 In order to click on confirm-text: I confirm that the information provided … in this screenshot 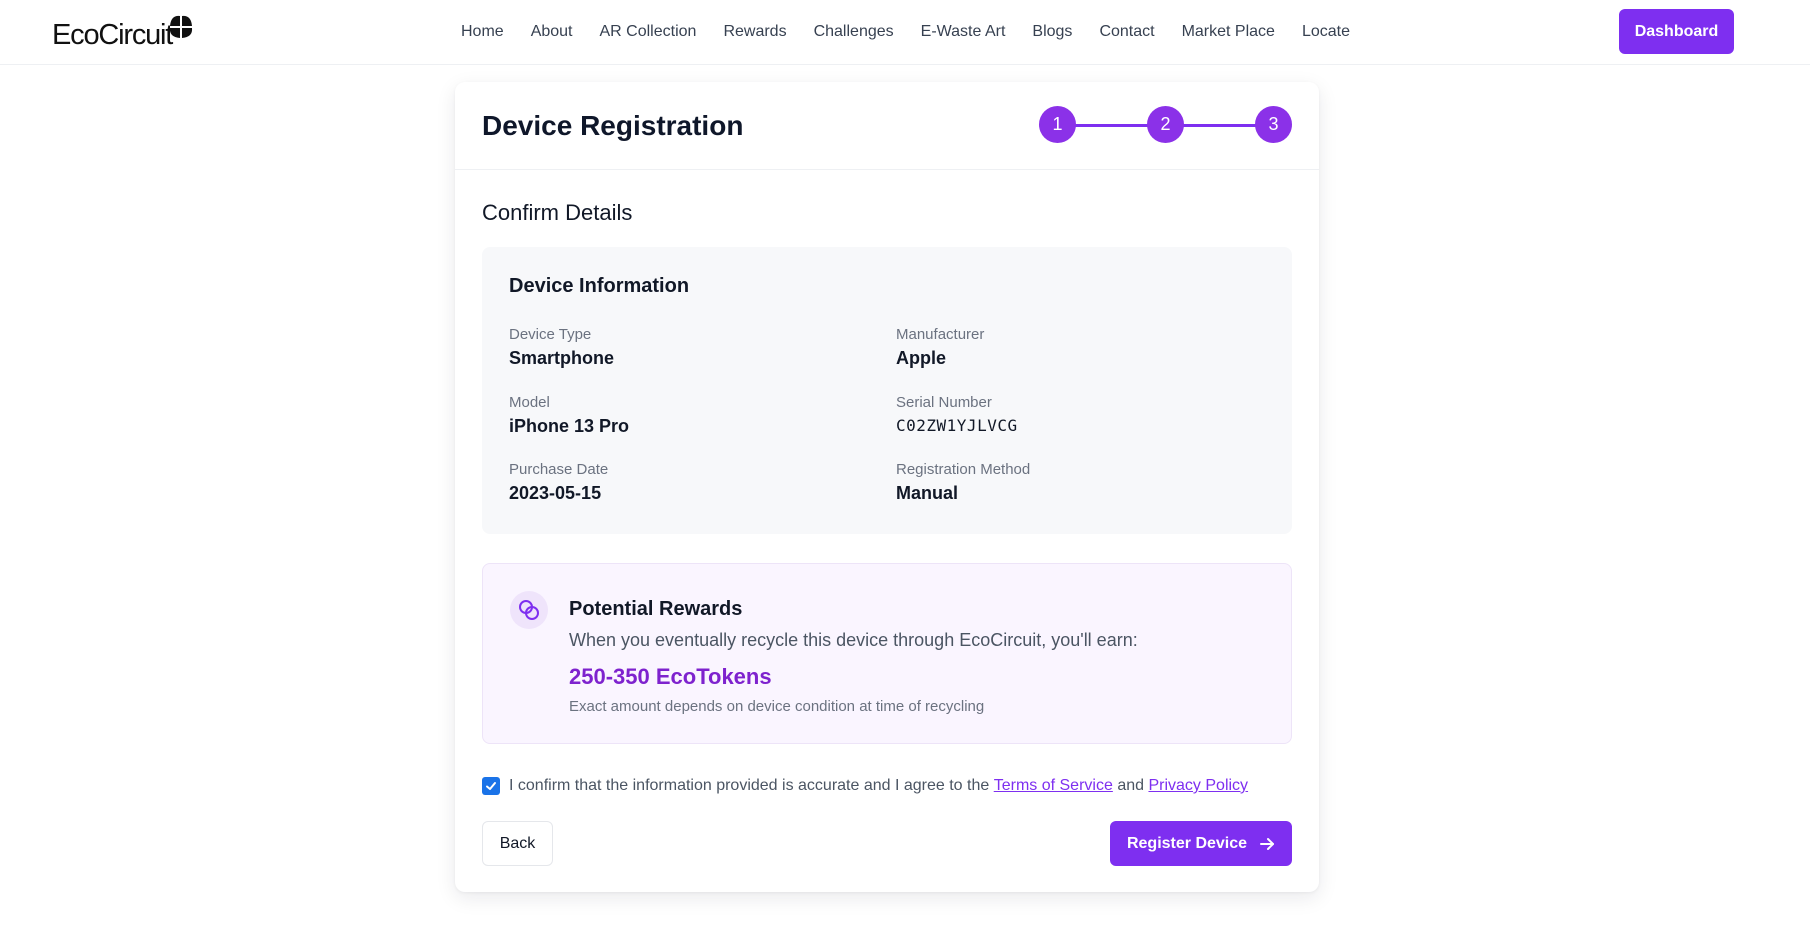, I will do `click(749, 785)`.